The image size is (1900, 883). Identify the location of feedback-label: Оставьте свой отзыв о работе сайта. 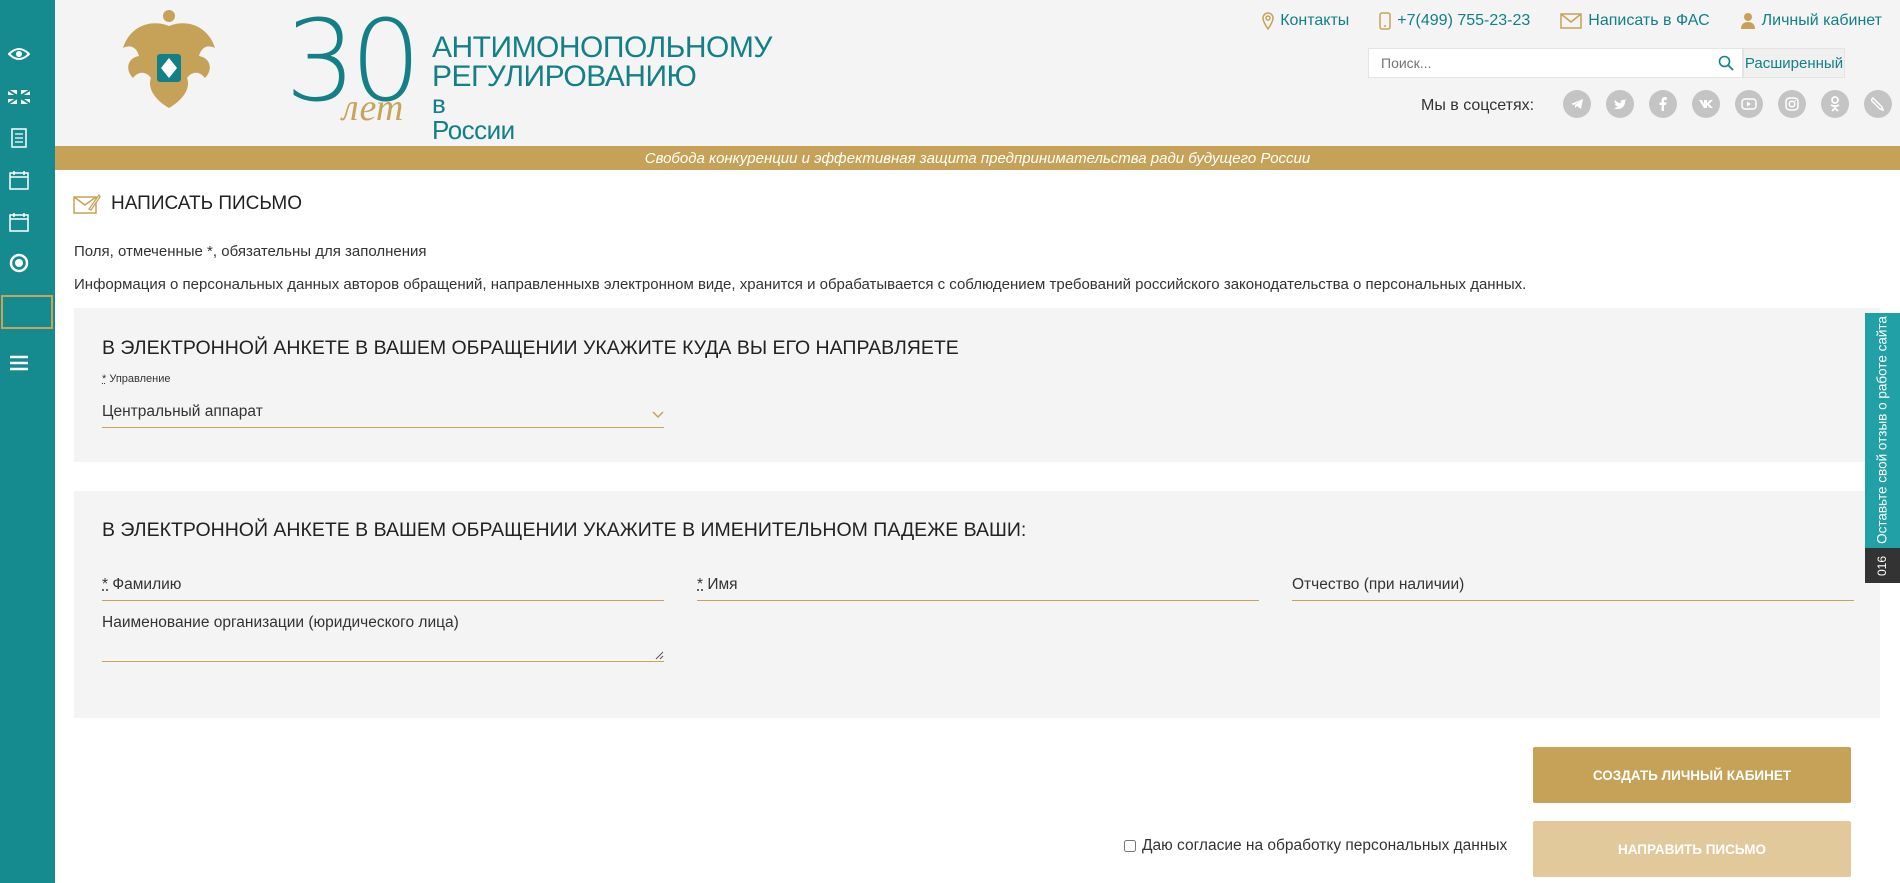
(1882, 430).